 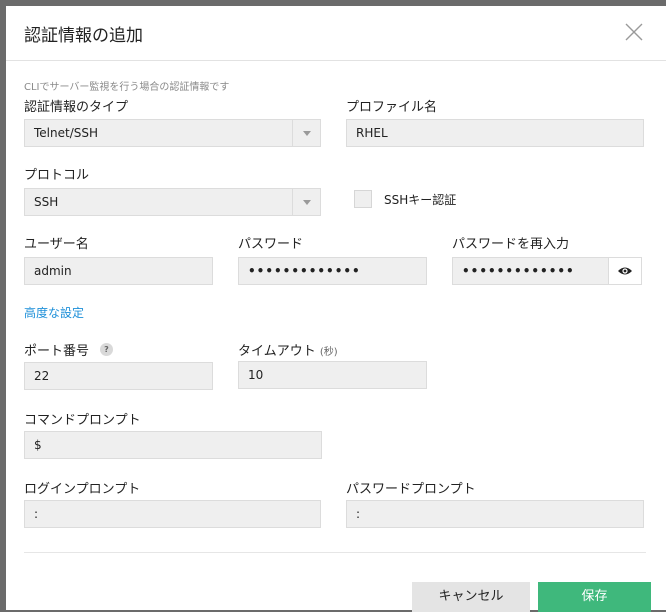 I want to click on port-input: 22, so click(x=118, y=376).